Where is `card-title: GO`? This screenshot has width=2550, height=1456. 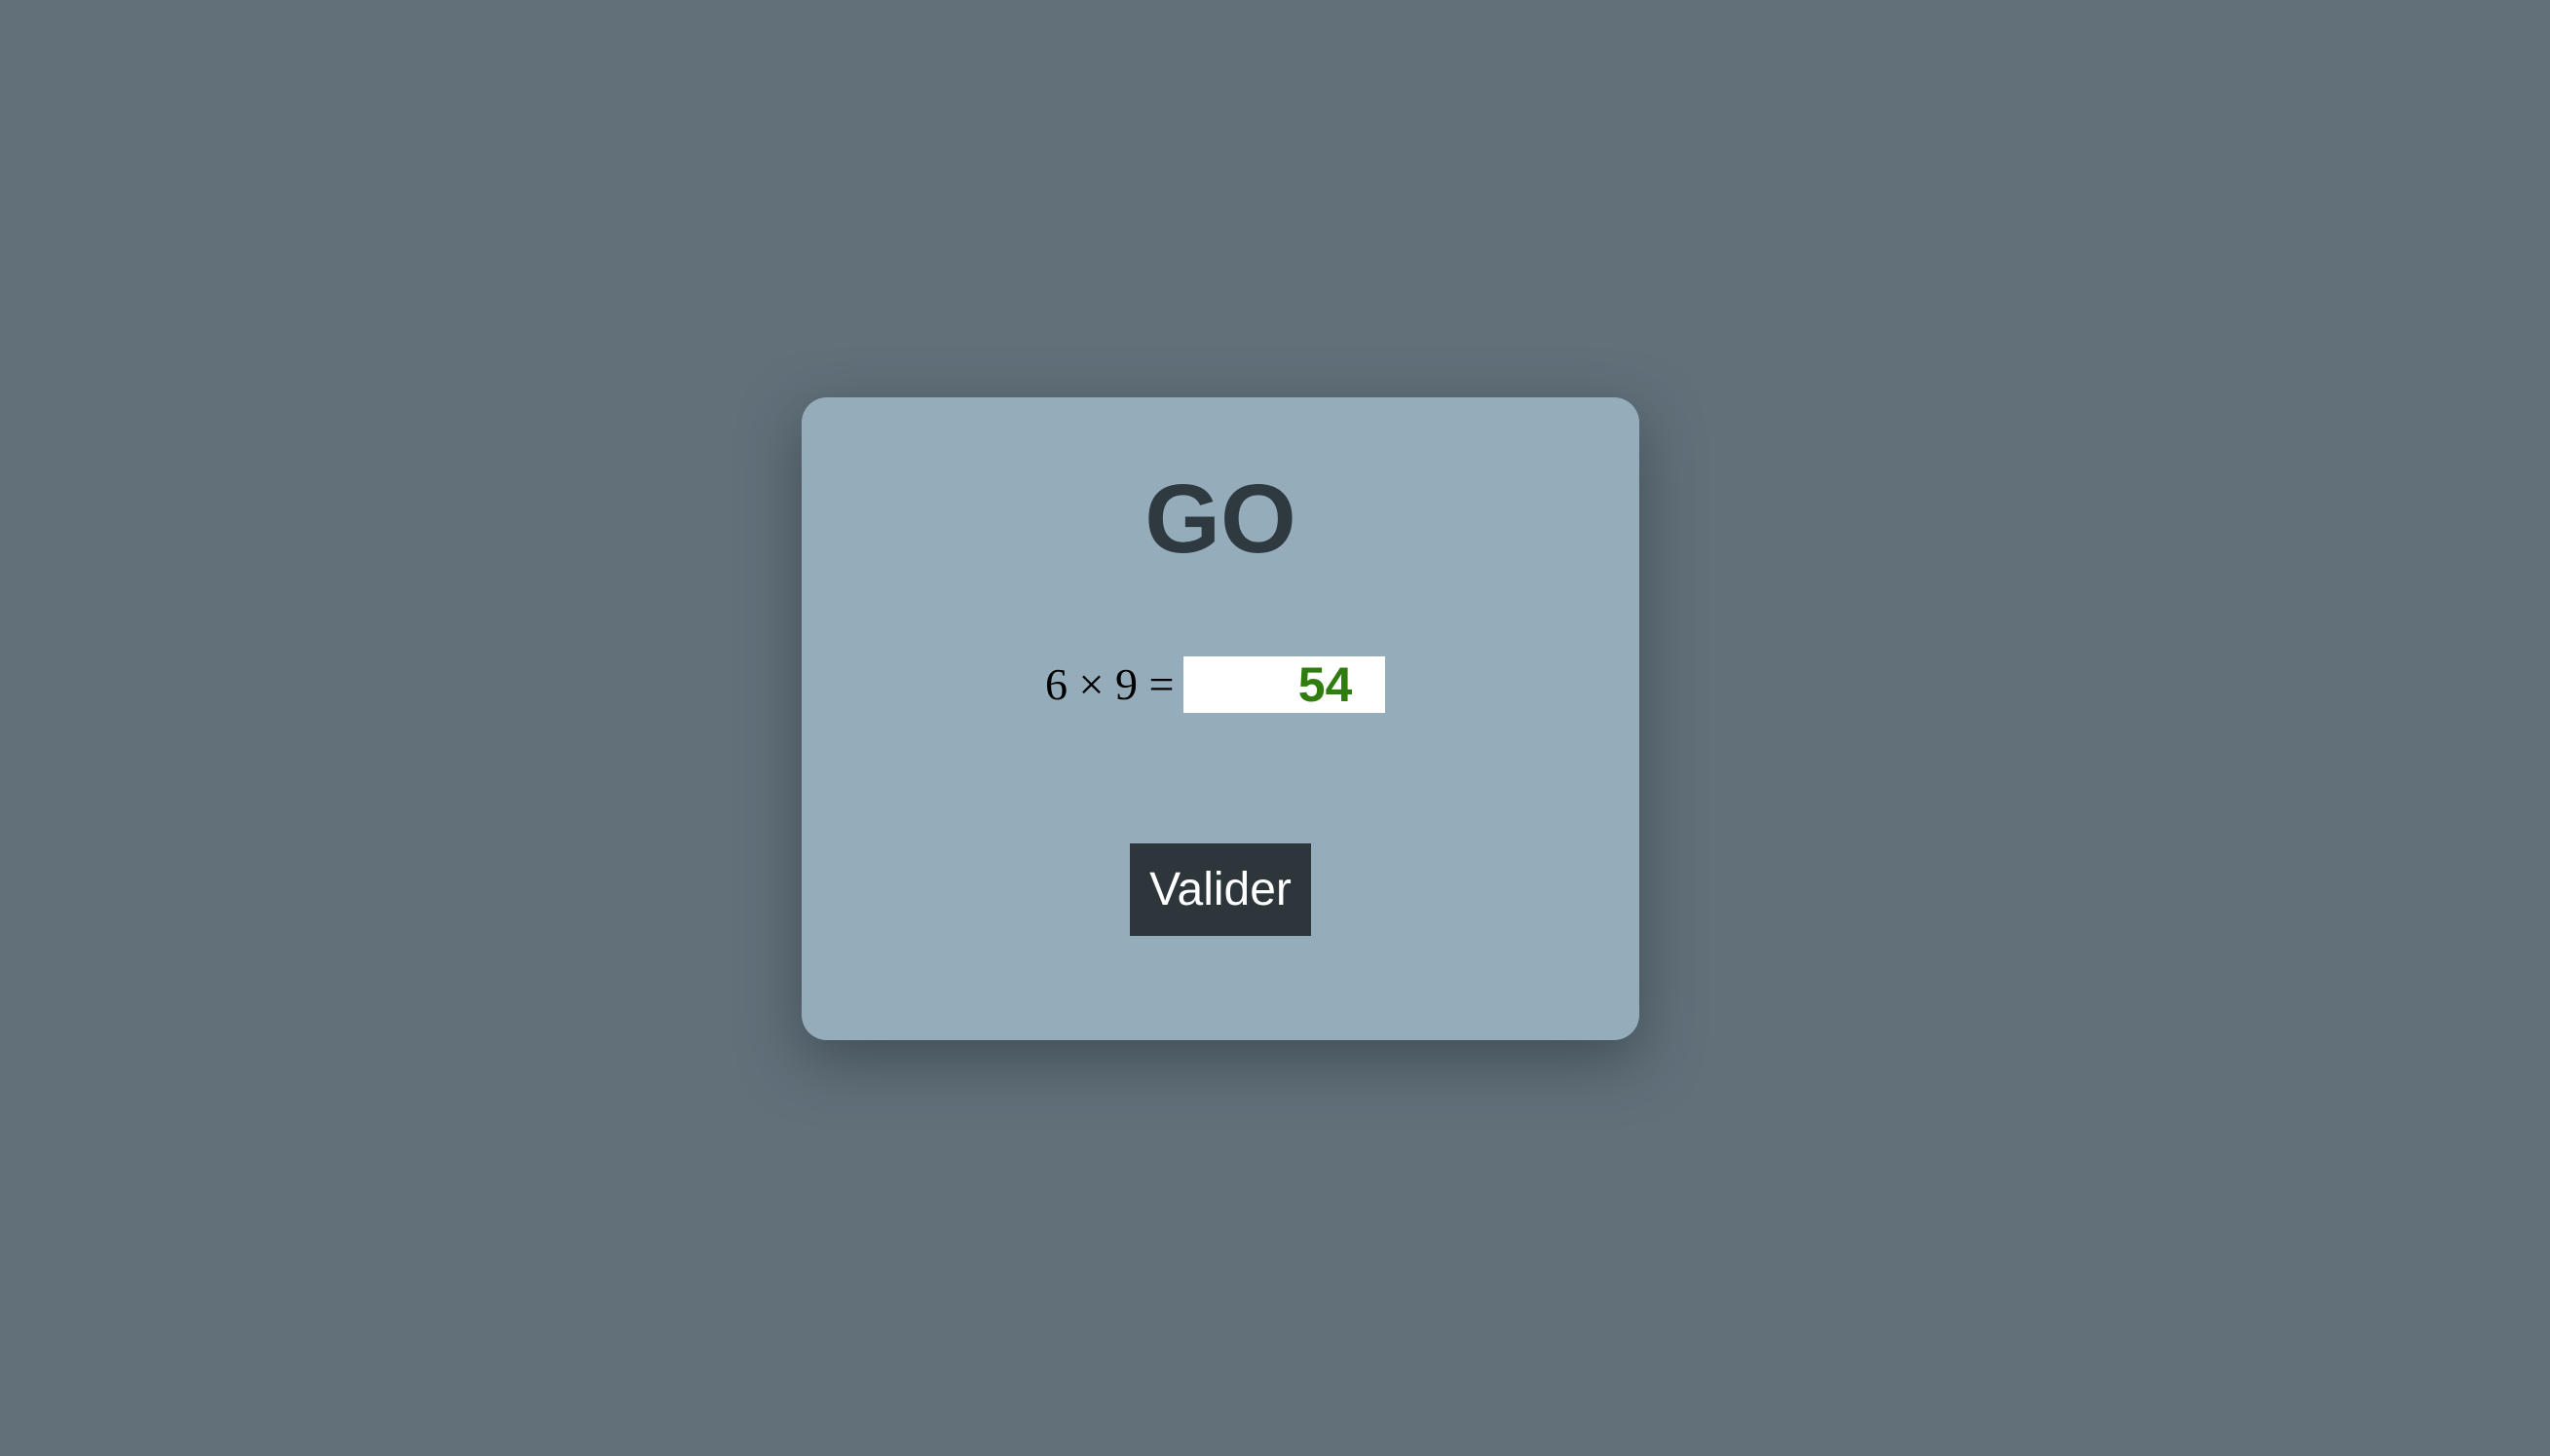
card-title: GO is located at coordinates (1220, 519).